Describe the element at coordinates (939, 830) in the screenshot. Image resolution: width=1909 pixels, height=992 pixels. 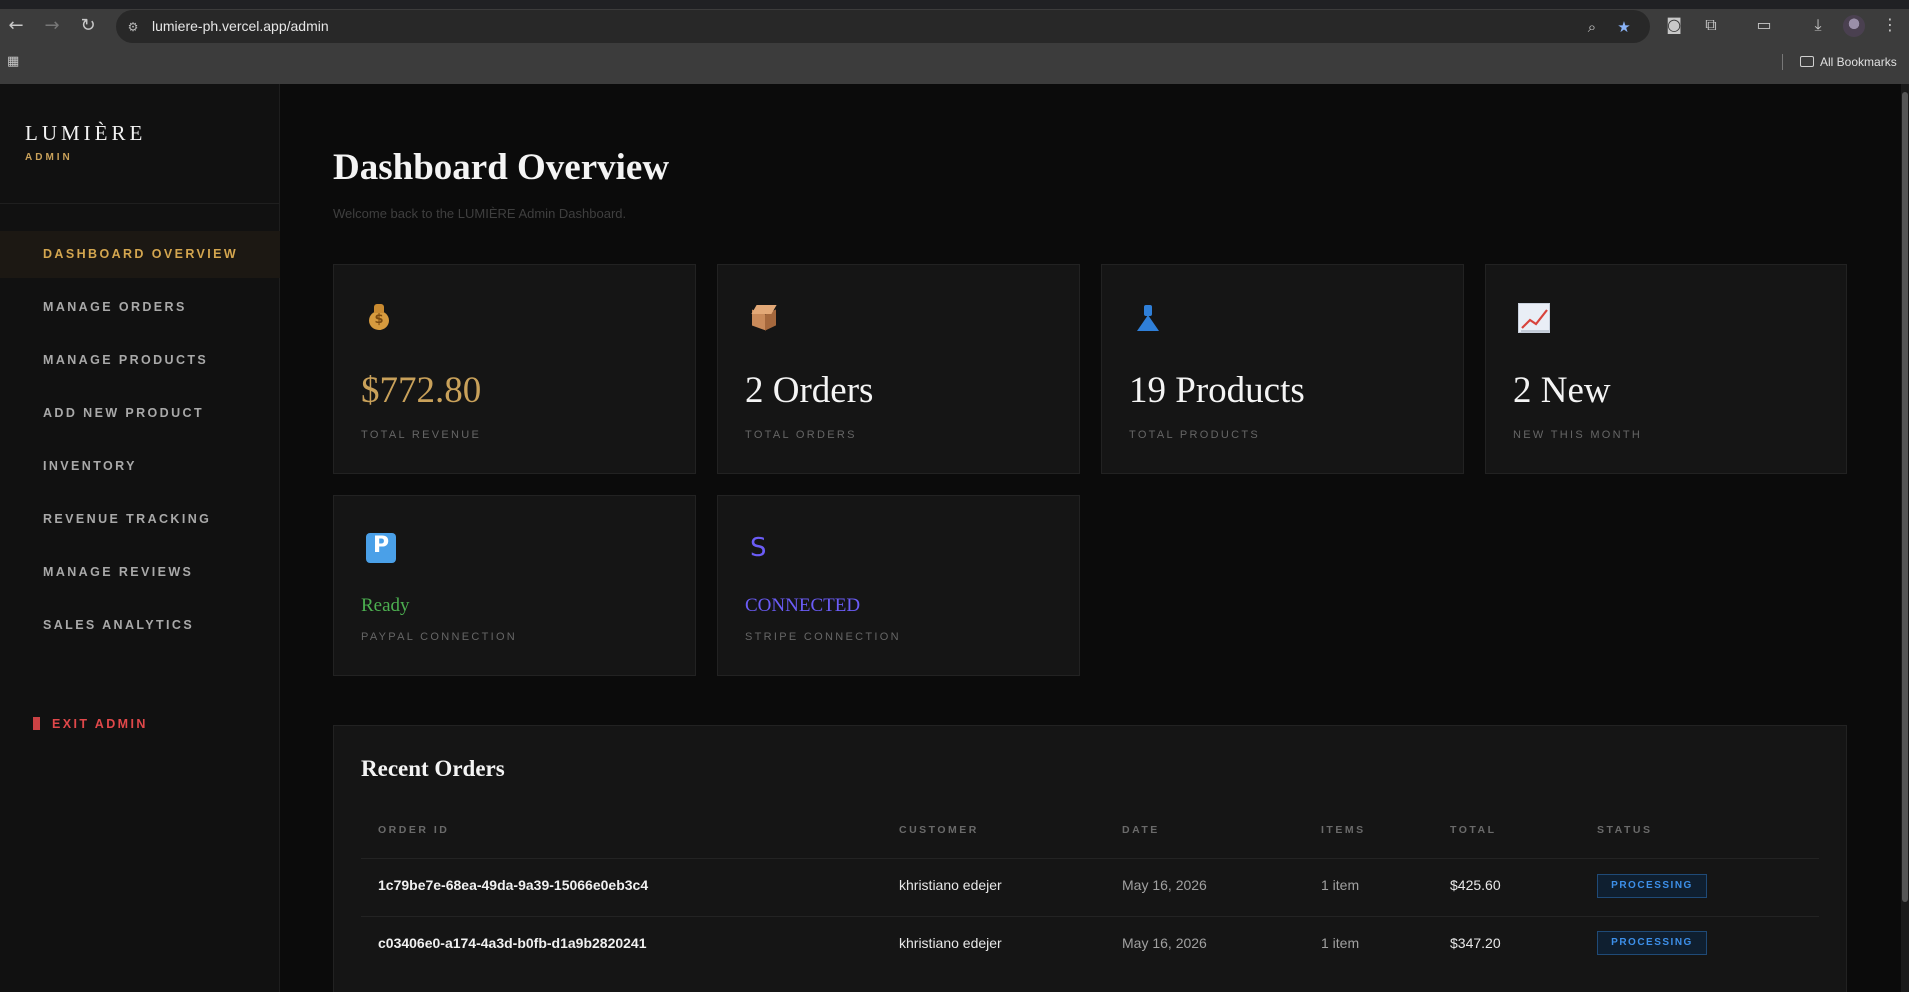
I see `column-header-customer: CUSTOMER` at that location.